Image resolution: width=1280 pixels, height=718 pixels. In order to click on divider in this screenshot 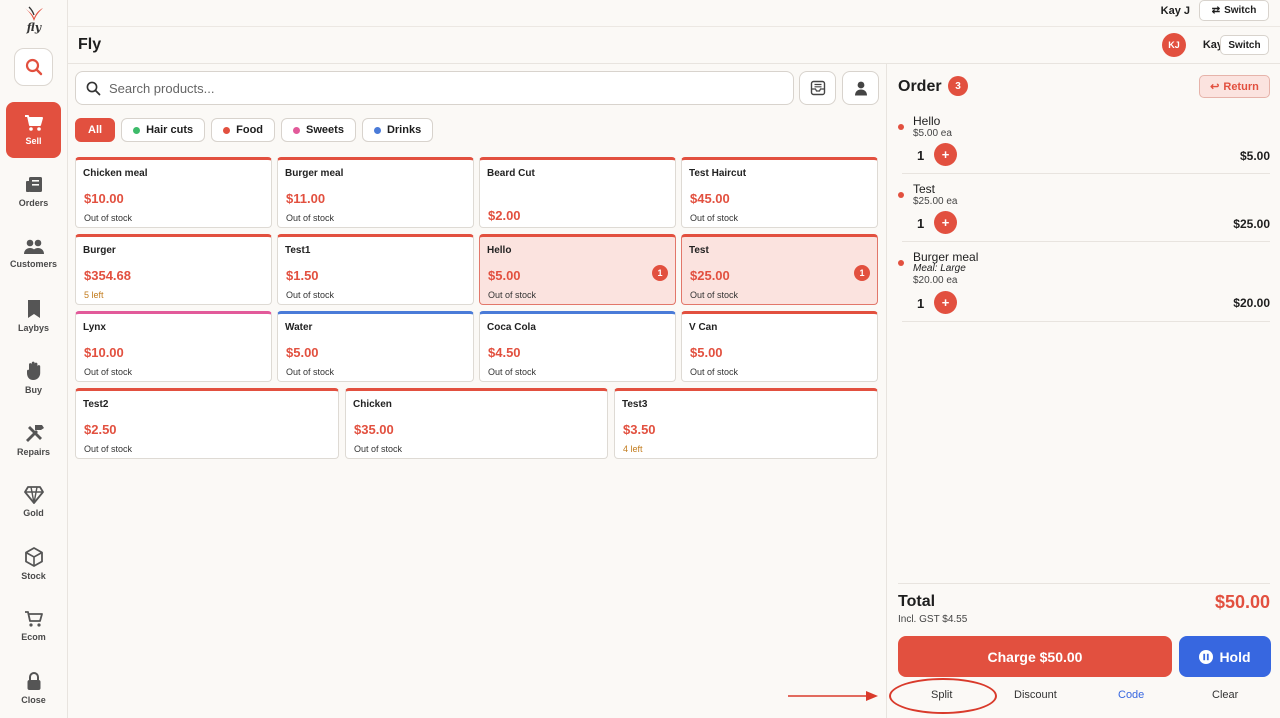, I will do `click(1084, 583)`.